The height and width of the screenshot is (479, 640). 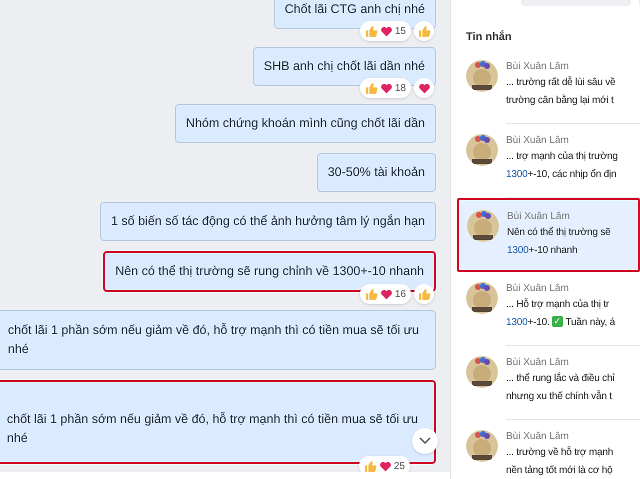 I want to click on reaction-count: 15, so click(x=400, y=31).